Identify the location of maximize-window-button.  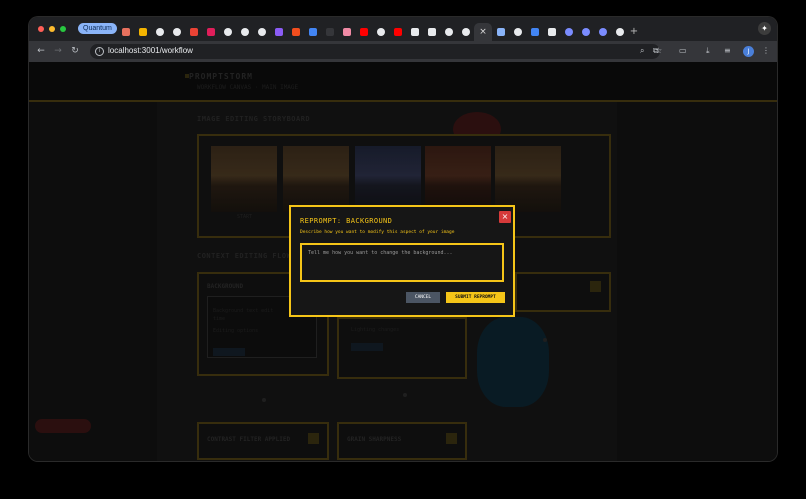
(63, 29).